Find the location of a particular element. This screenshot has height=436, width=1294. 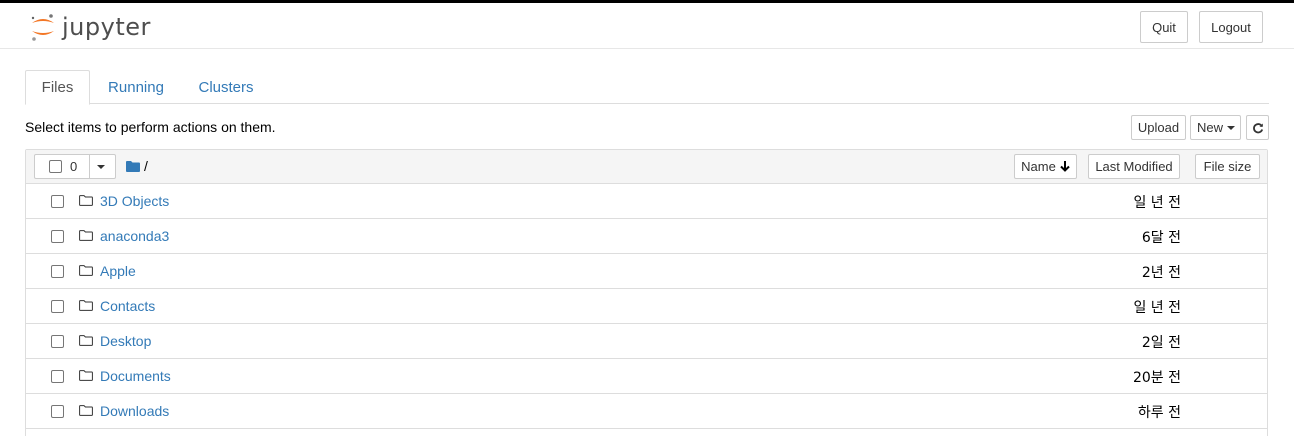

file-row: Documents 20분 전 is located at coordinates (646, 376).